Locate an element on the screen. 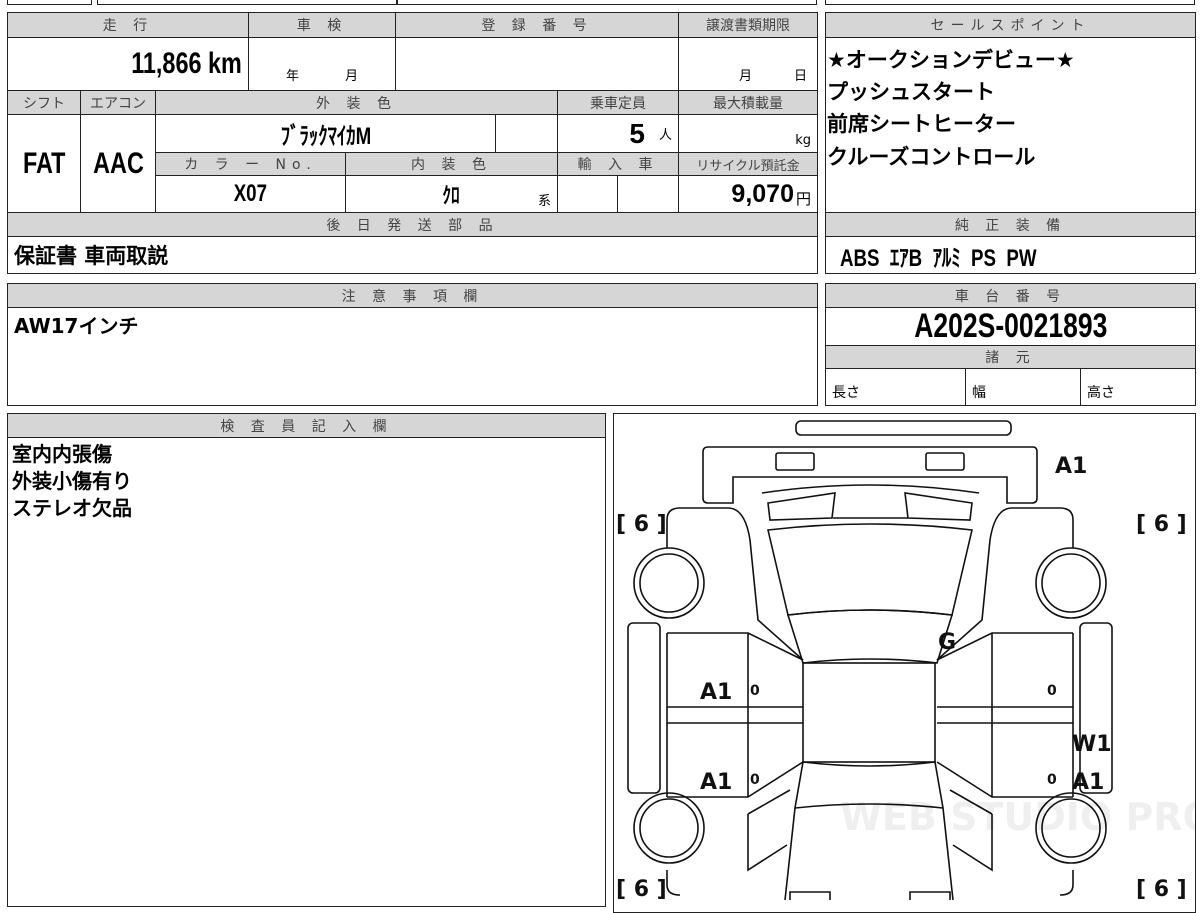  right-side-sill is located at coordinates (1096, 708).